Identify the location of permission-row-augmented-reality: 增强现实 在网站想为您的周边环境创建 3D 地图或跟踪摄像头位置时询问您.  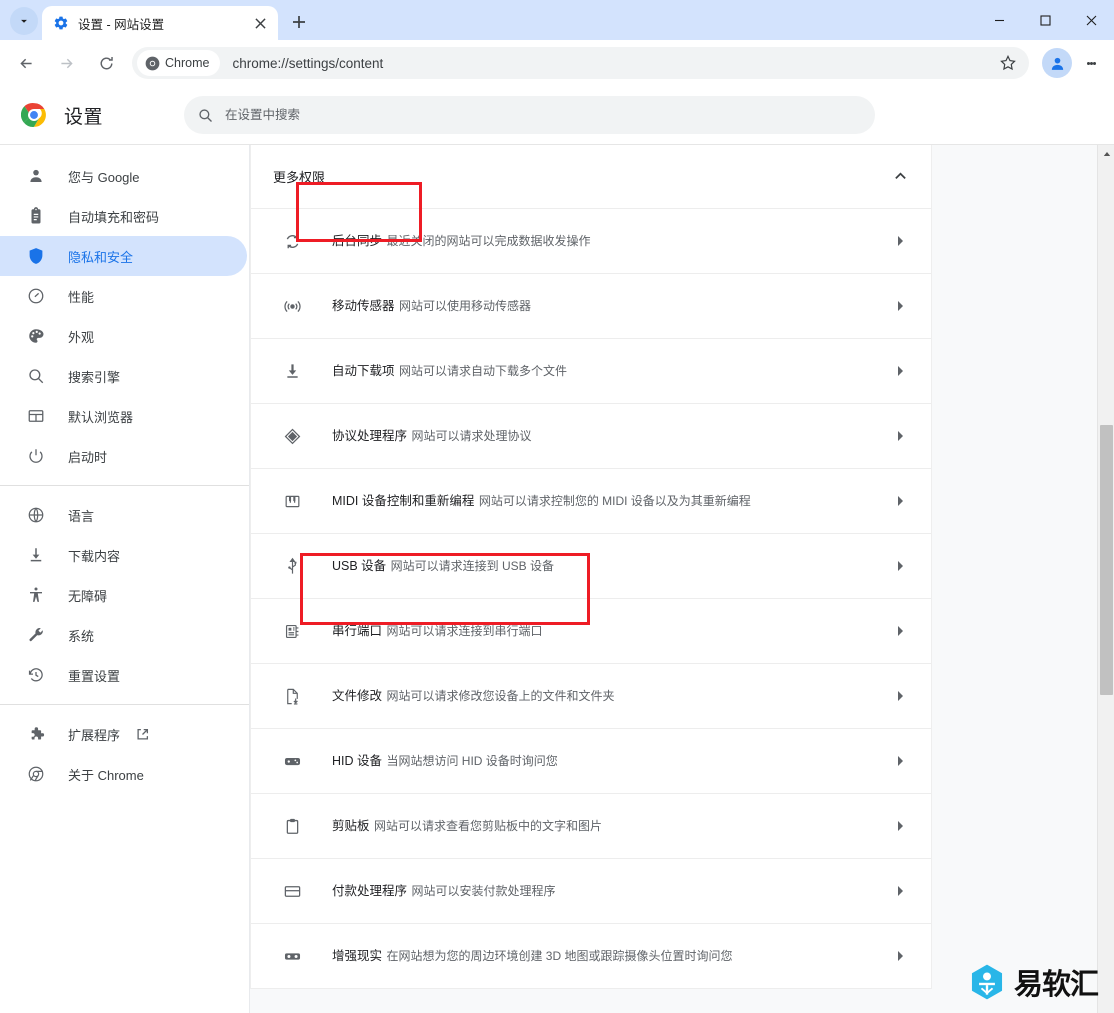
(591, 956).